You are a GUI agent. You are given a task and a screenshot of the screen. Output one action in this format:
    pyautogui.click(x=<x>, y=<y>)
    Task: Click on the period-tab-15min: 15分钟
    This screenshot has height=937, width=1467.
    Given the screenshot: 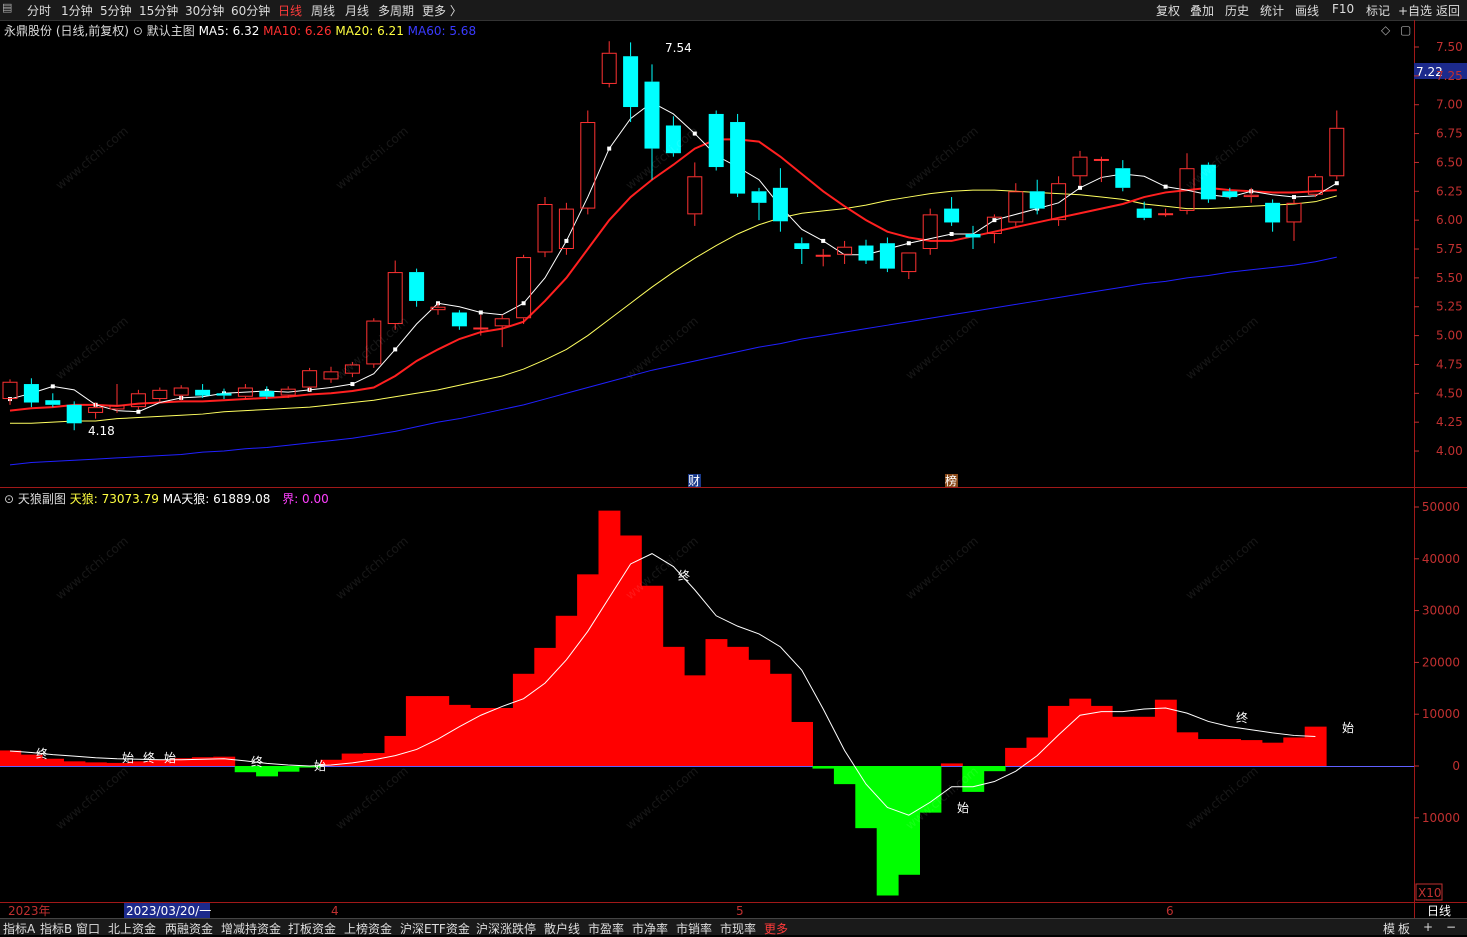 What is the action you would take?
    pyautogui.click(x=158, y=10)
    